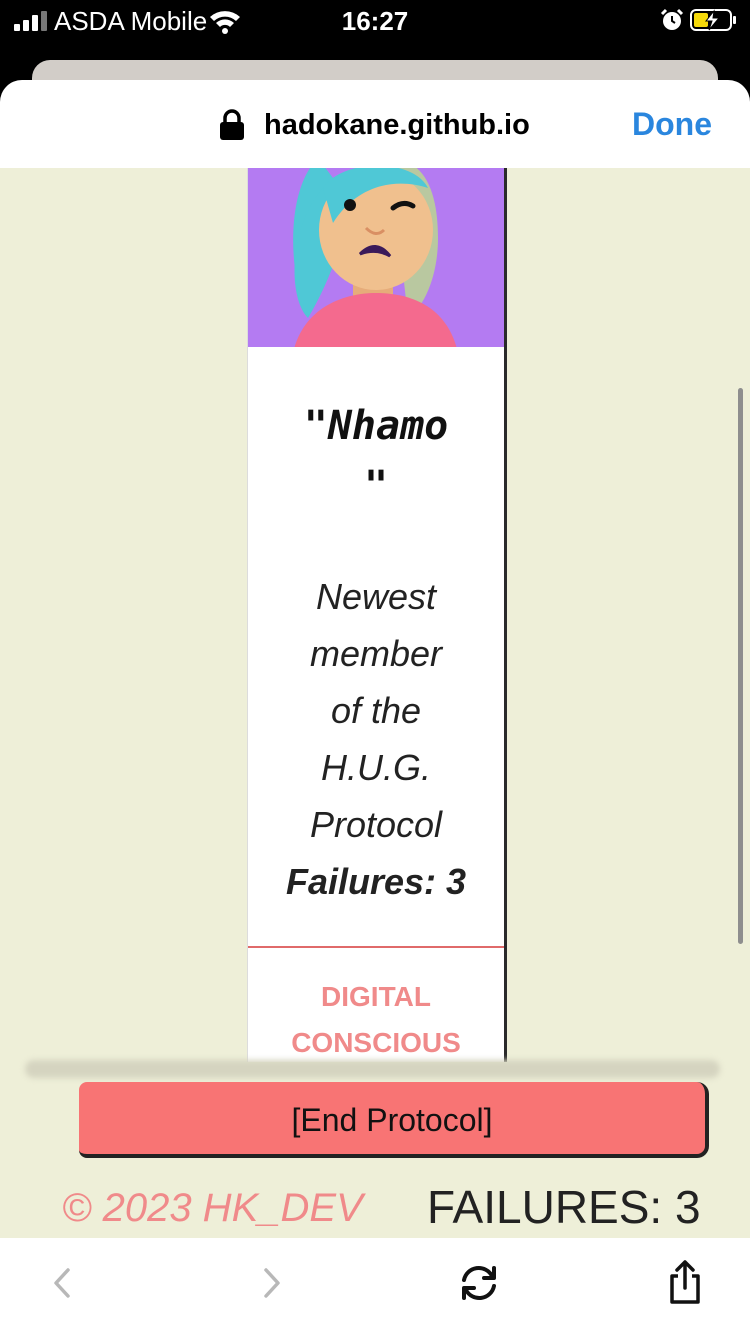 This screenshot has width=750, height=1334. I want to click on back-icon, so click(63, 1283).